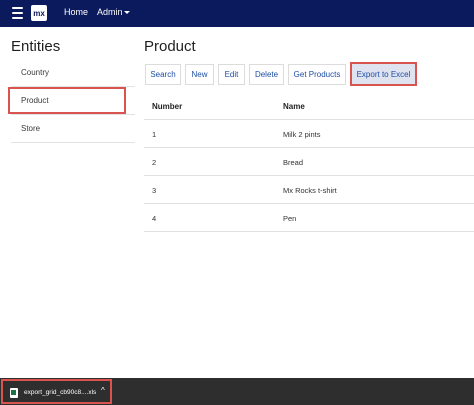 This screenshot has width=474, height=405. Describe the element at coordinates (154, 134) in the screenshot. I see `cell-number: 1` at that location.